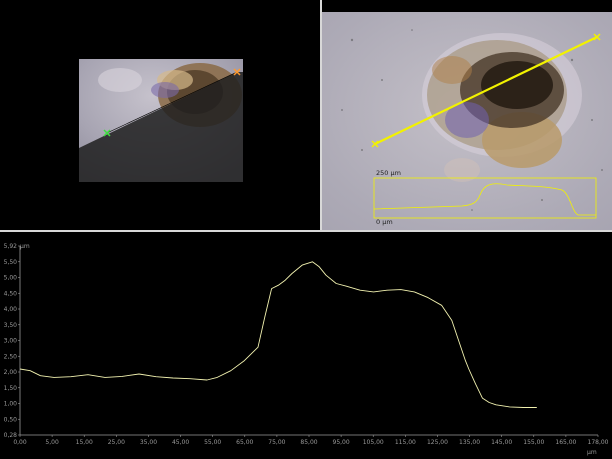  Describe the element at coordinates (276, 442) in the screenshot. I see `x-tick-label: 75,00` at that location.